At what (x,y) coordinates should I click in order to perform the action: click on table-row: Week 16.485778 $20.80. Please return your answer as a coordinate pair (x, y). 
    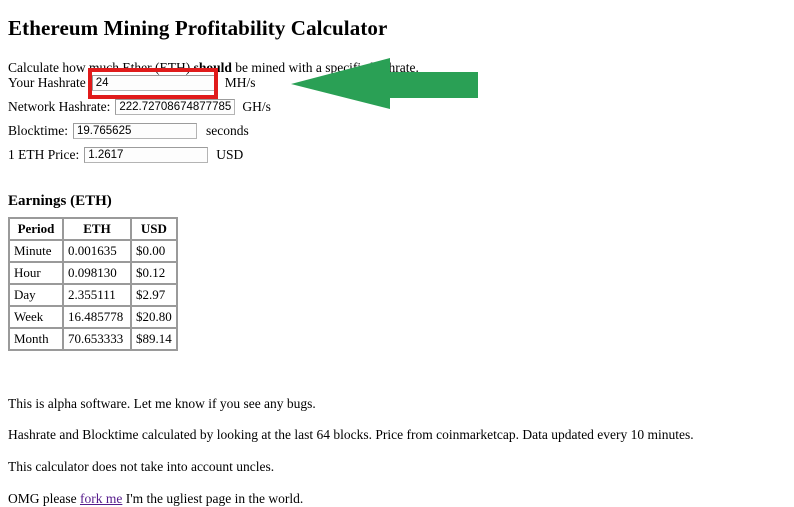
    Looking at the image, I should click on (93, 317).